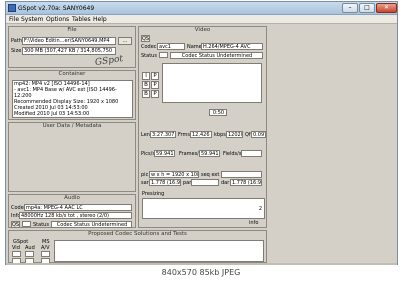  Describe the element at coordinates (29, 254) in the screenshot. I see `aud-test-button` at that location.